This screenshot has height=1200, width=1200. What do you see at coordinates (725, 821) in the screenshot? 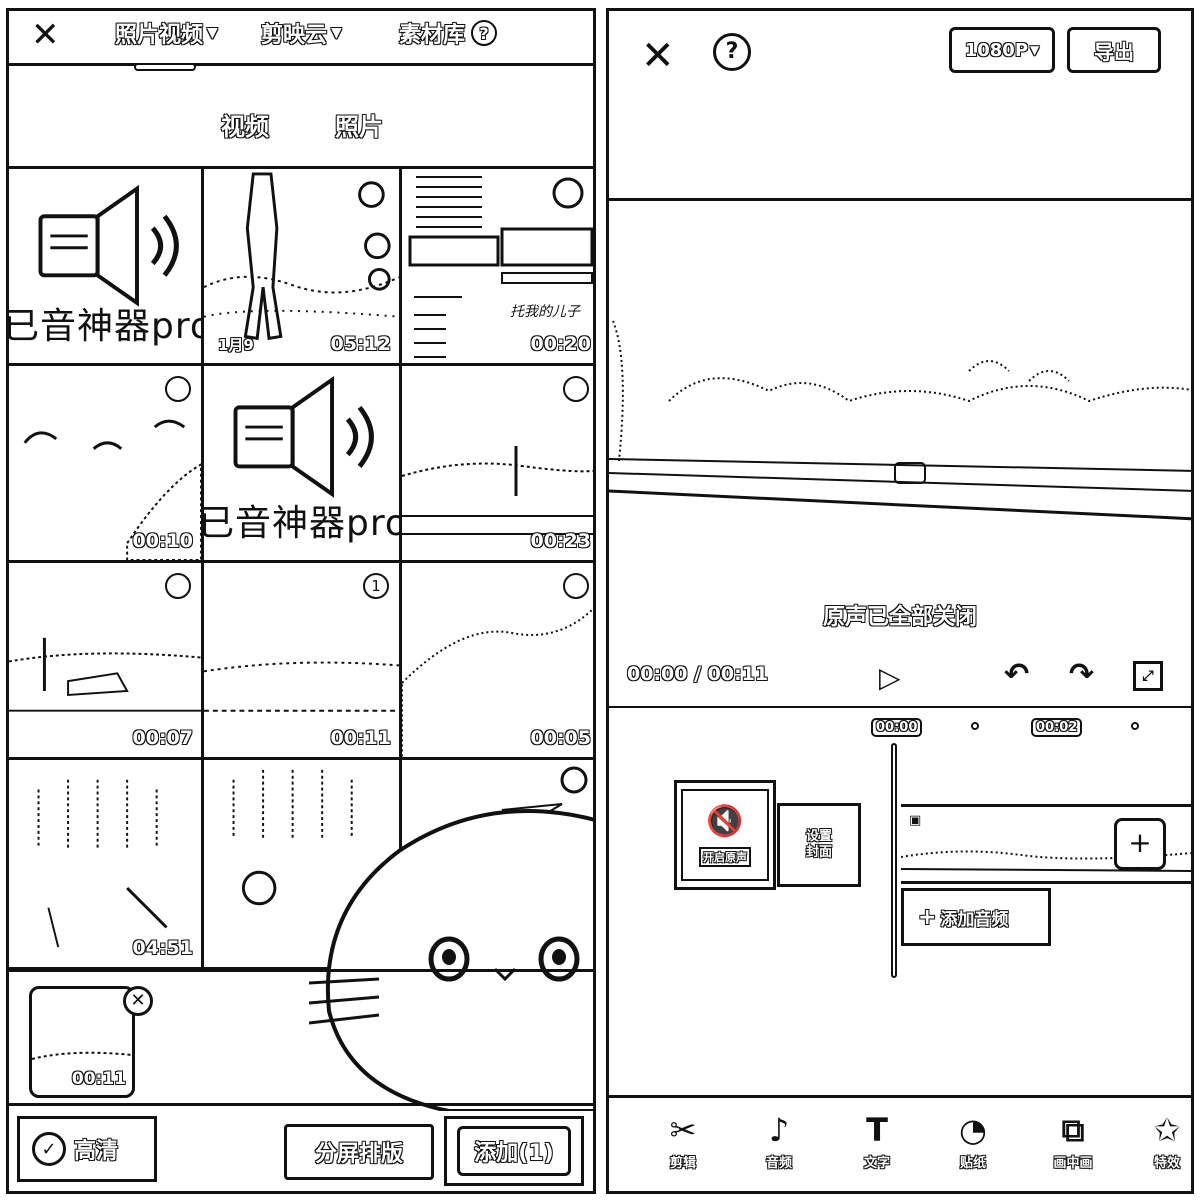
I see `muted-speaker-icon: 🔇` at bounding box center [725, 821].